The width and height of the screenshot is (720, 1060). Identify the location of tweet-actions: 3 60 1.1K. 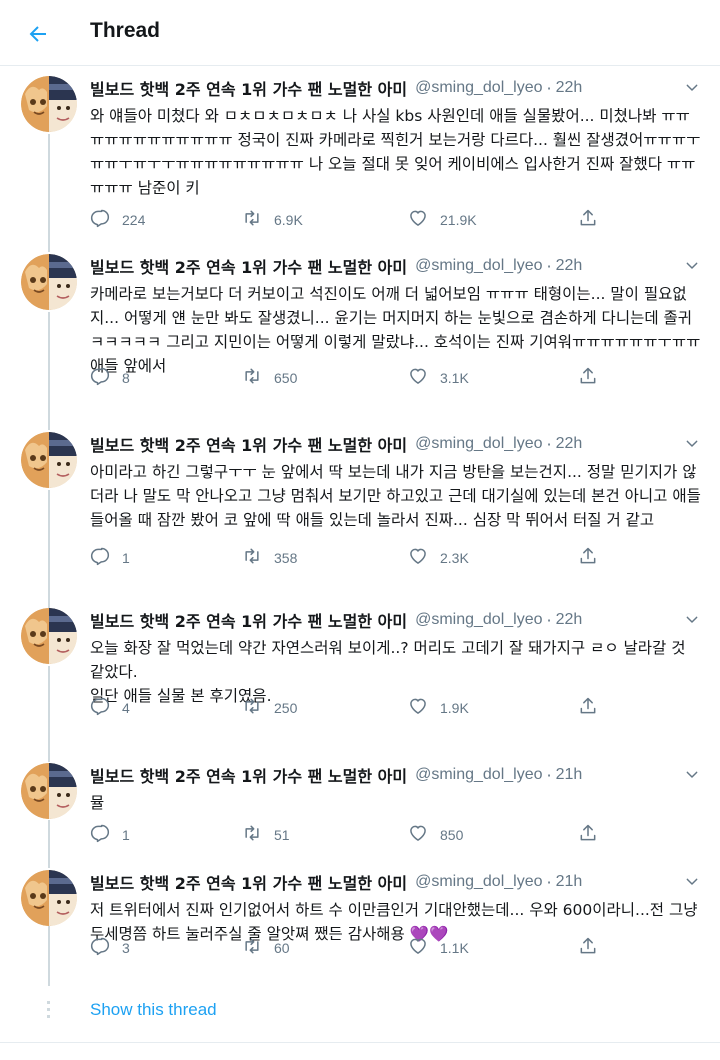
(350, 948).